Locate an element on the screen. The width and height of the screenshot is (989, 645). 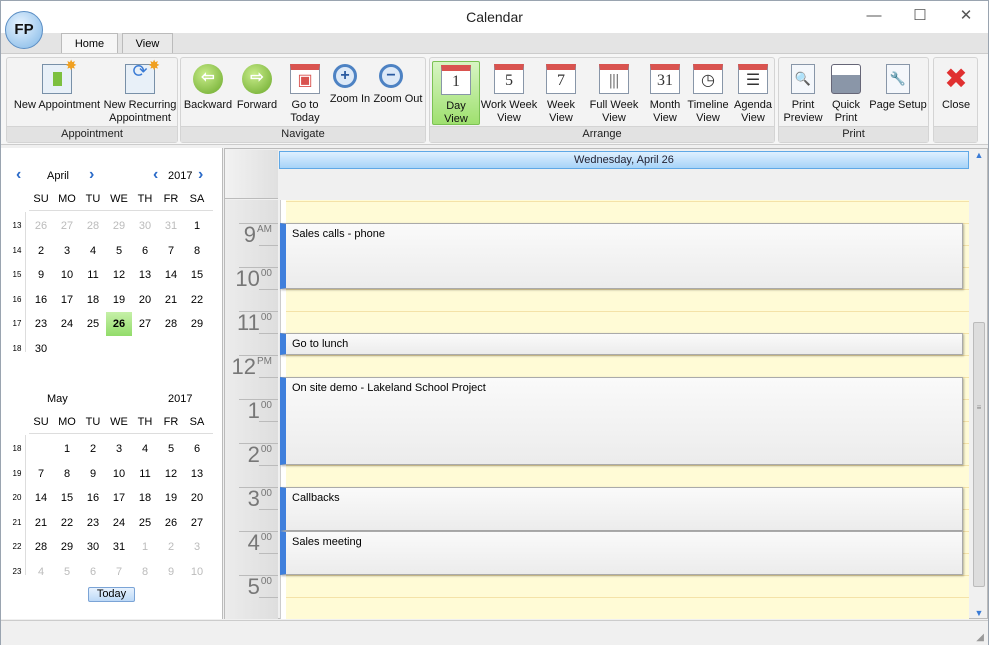
appointment: Go to lunch is located at coordinates (621, 344).